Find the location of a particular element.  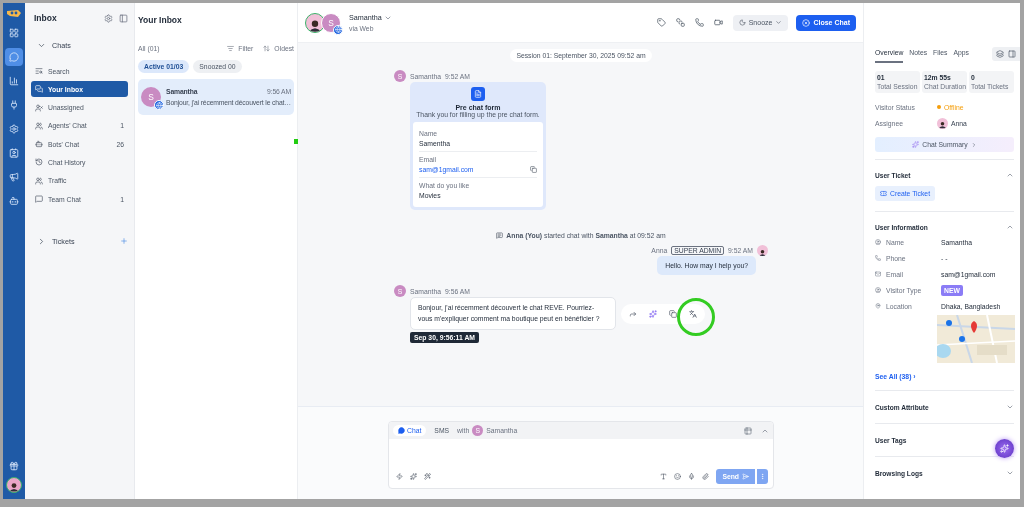

video-icon is located at coordinates (718, 22).